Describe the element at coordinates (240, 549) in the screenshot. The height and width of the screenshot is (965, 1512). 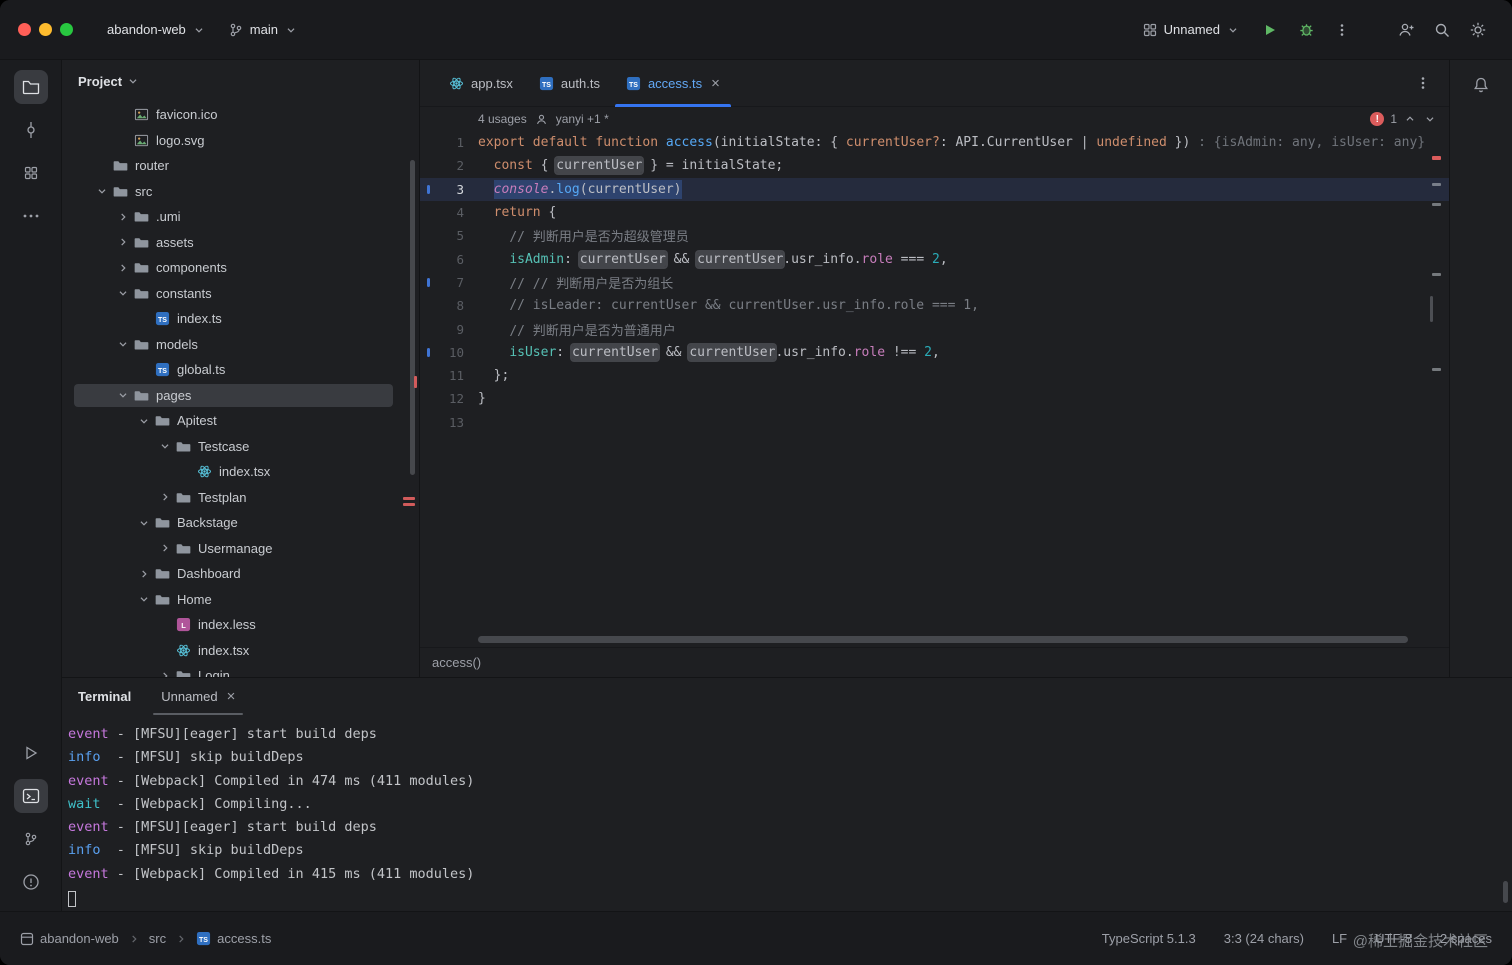
I see `tree-item-usermanage: Usermanage` at that location.